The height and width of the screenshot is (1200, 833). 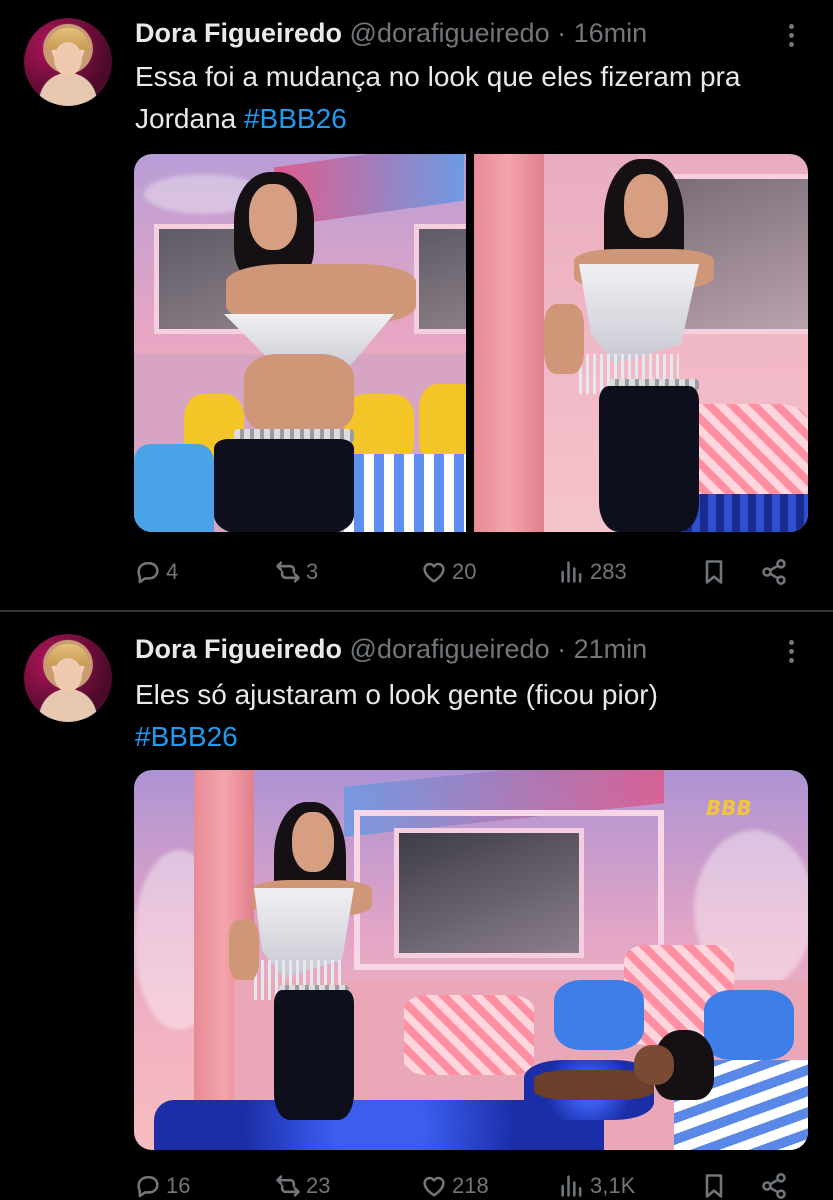 What do you see at coordinates (416, 1183) in the screenshot?
I see `action-bar: 16 23 218 3,1K` at bounding box center [416, 1183].